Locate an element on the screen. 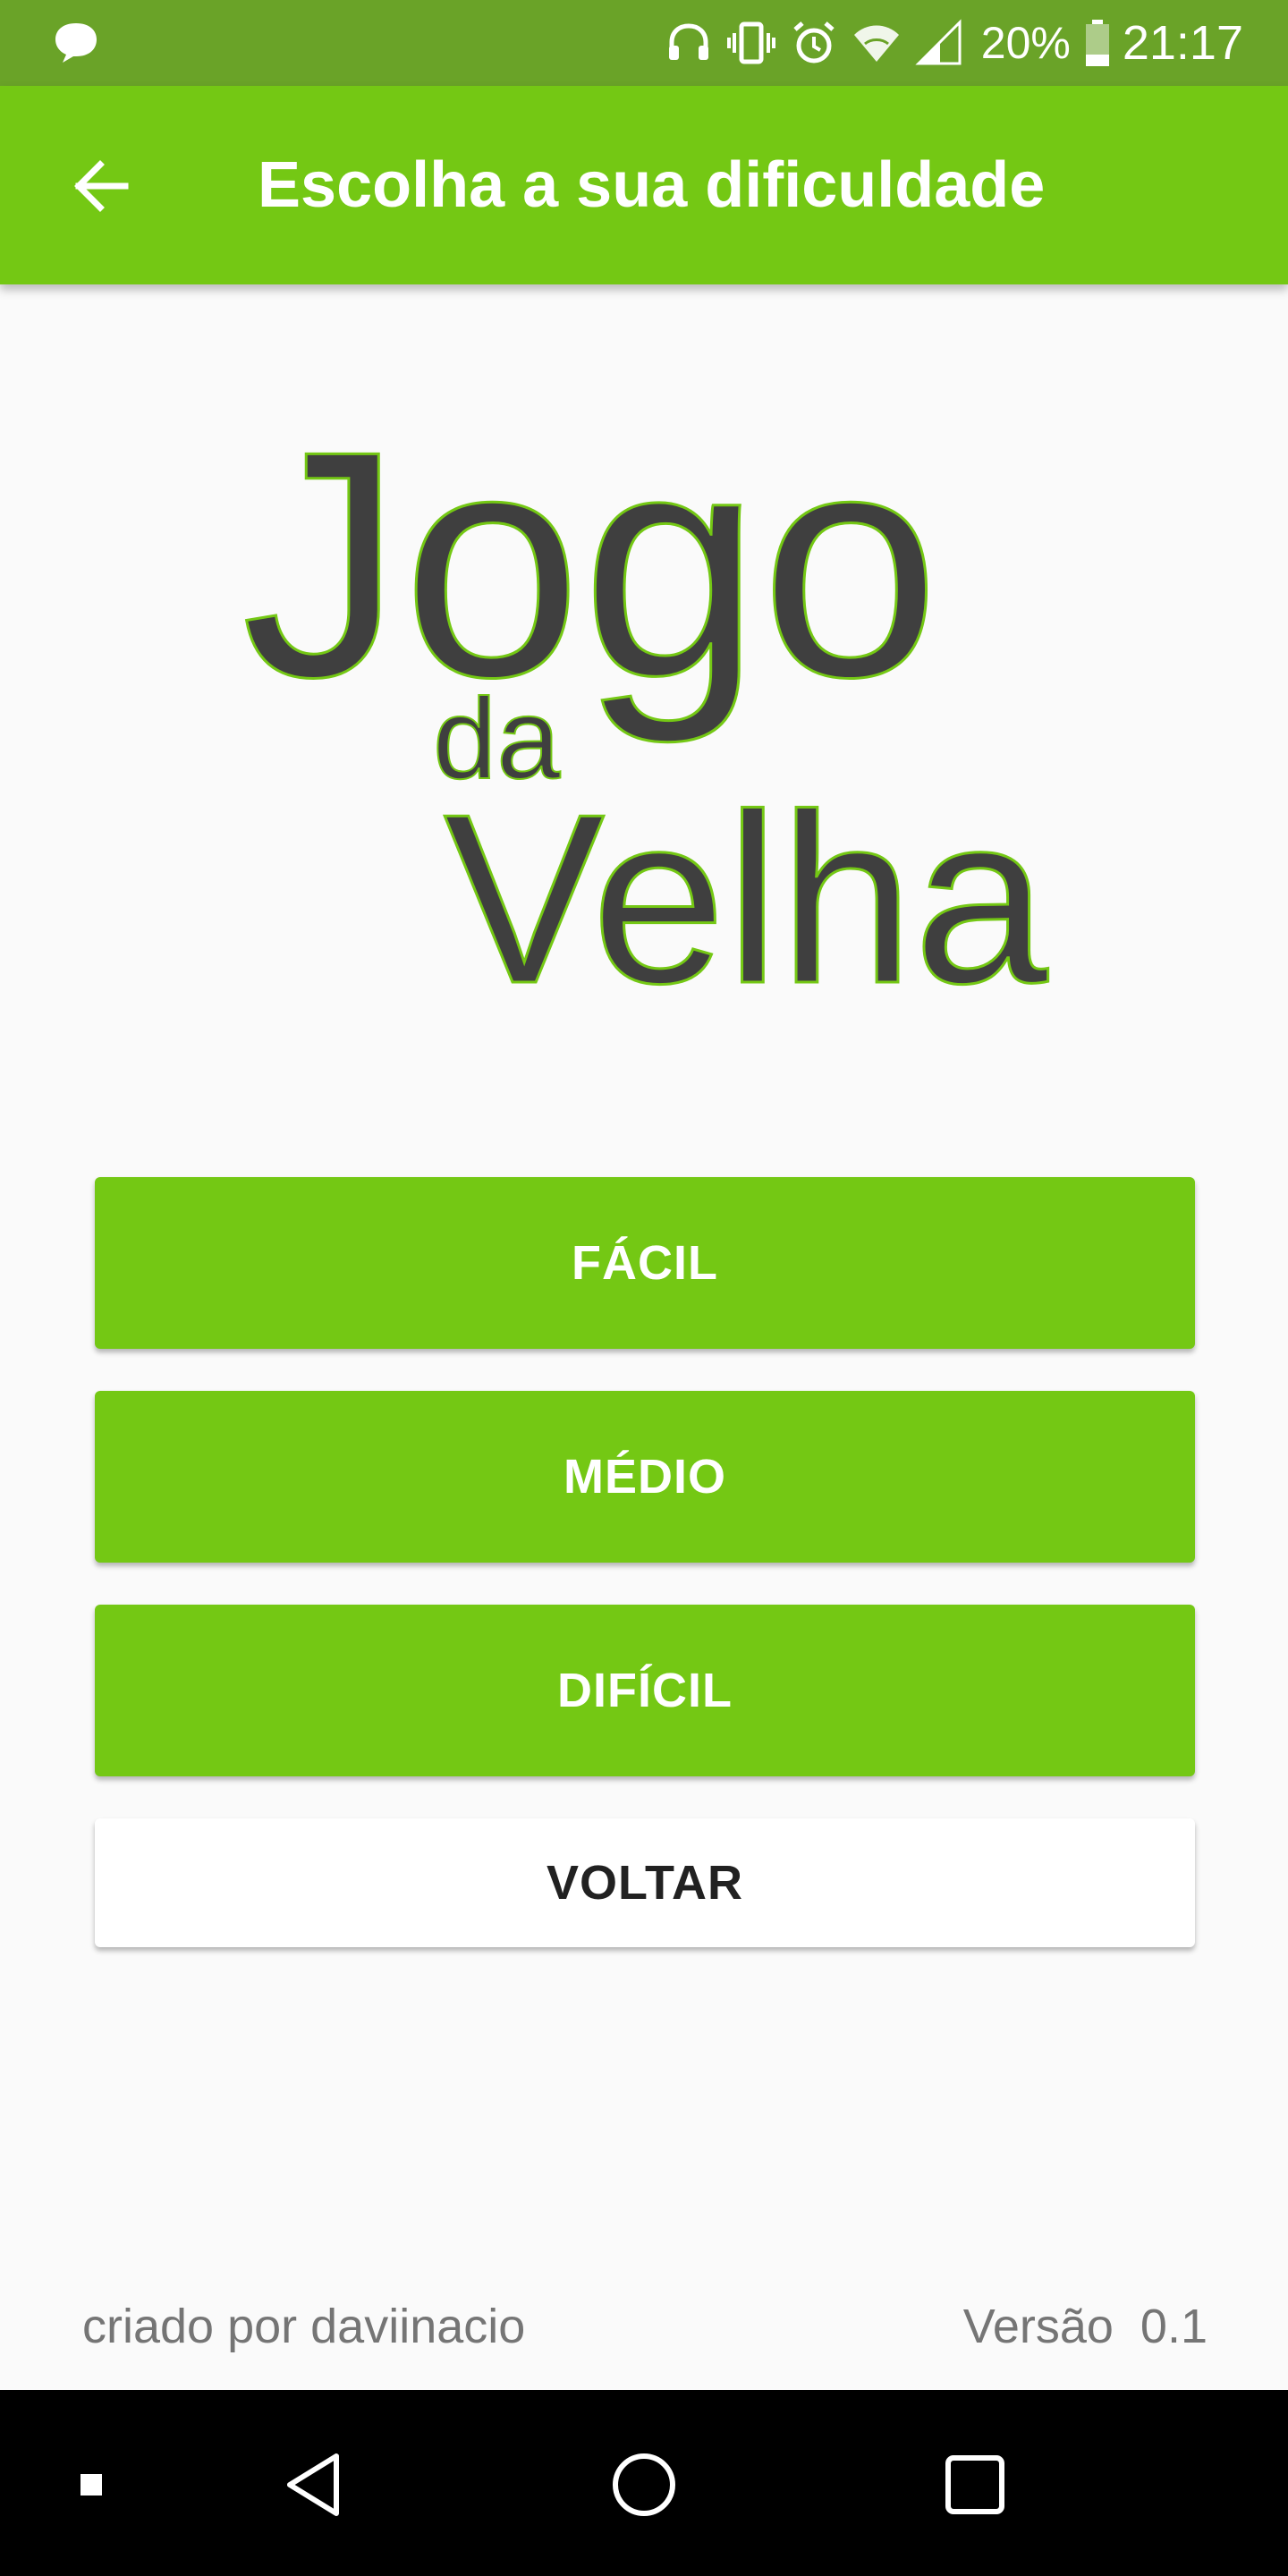 The height and width of the screenshot is (2576, 1288). chat-bubble-icon is located at coordinates (76, 43).